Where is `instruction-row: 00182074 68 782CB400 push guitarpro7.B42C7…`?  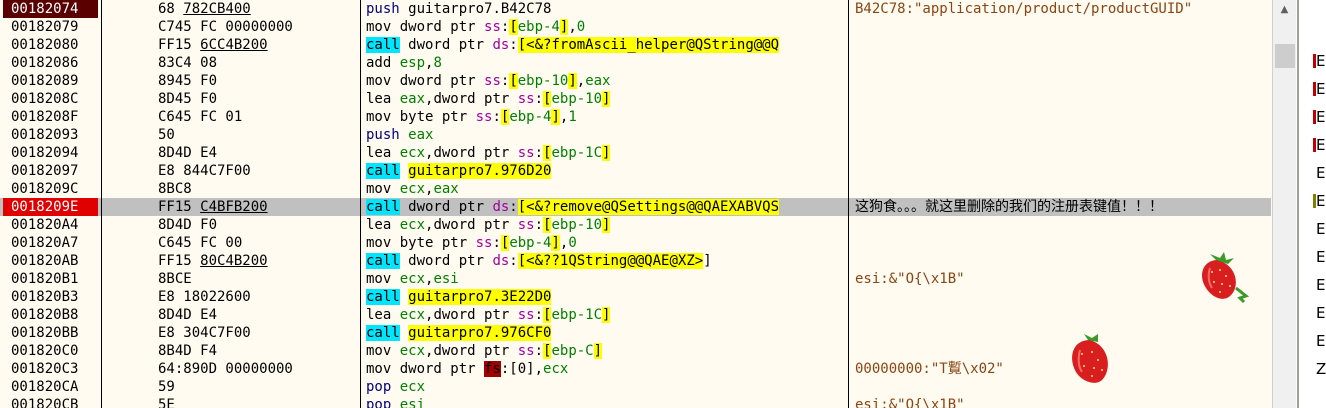 instruction-row: 00182074 68 782CB400 push guitarpro7.B42C7… is located at coordinates (635, 9).